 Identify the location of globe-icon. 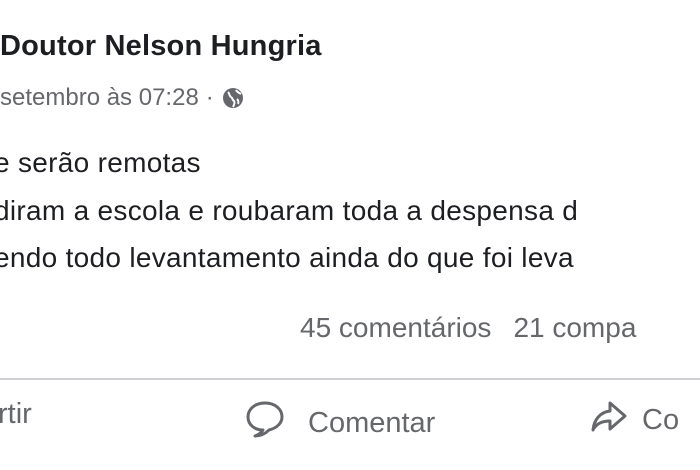
(233, 98).